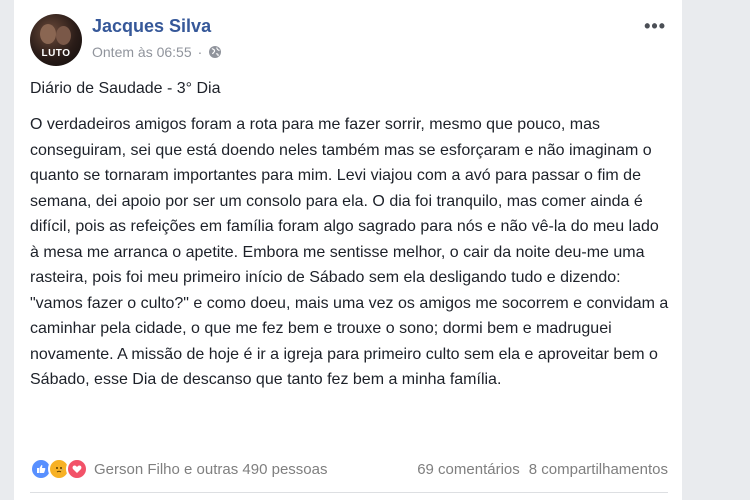  What do you see at coordinates (125, 88) in the screenshot?
I see `post-title: Diário de Saudade - 3° Dia` at bounding box center [125, 88].